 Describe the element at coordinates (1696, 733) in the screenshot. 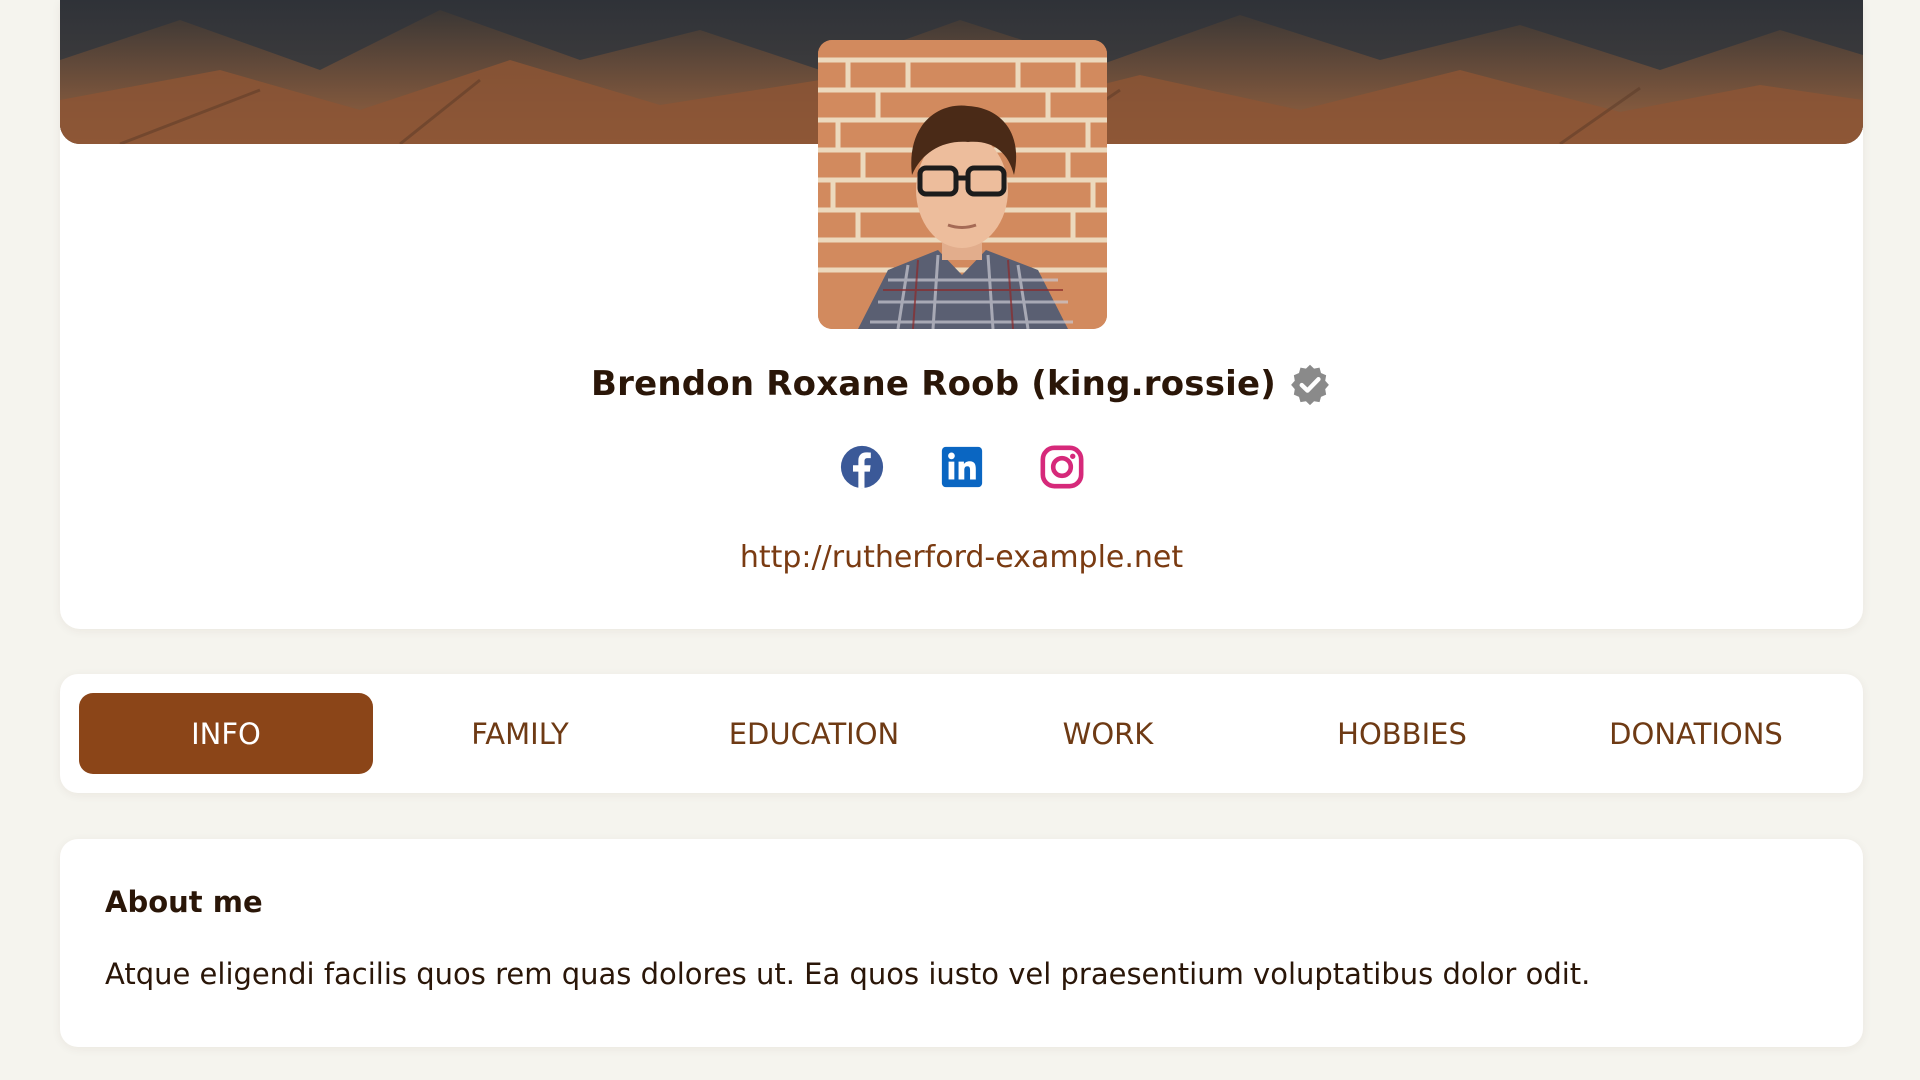

I see `tab-donations: DONATIONS` at that location.